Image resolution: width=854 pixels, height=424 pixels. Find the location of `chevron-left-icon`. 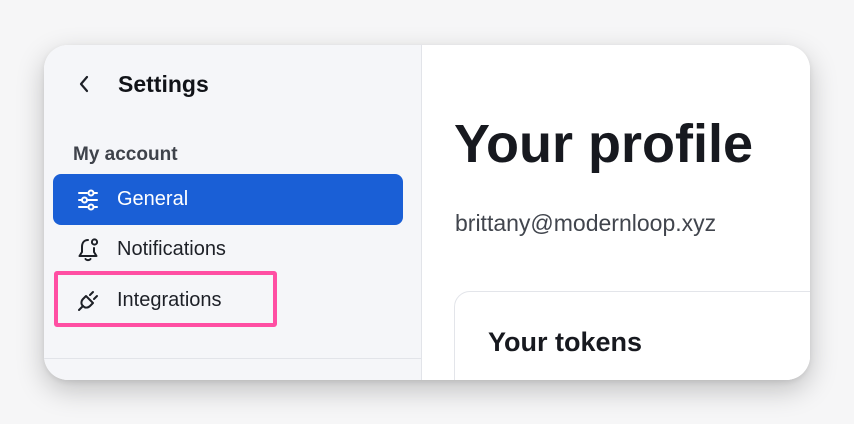

chevron-left-icon is located at coordinates (84, 84).